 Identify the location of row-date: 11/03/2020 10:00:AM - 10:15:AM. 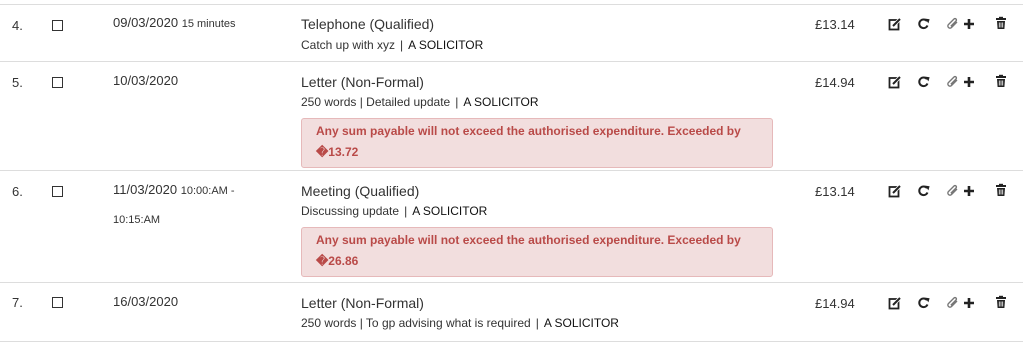
(174, 205).